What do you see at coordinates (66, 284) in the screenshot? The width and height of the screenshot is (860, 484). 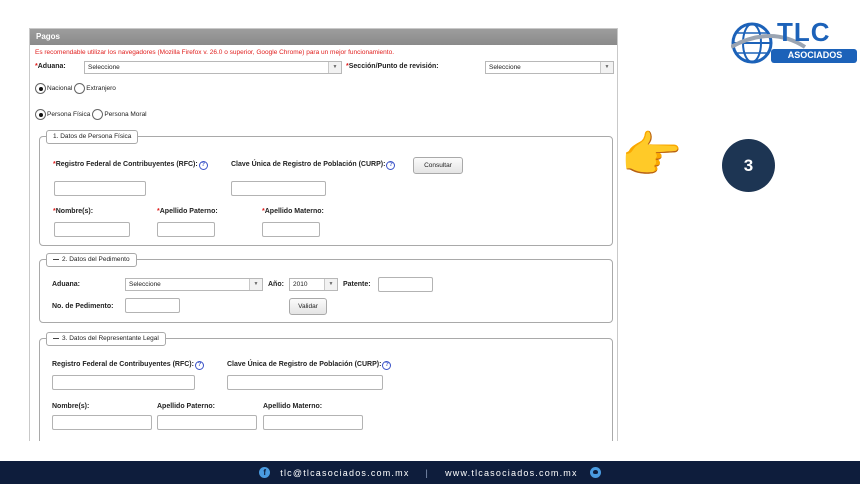 I see `pedimento-aduana-label: Aduana:` at bounding box center [66, 284].